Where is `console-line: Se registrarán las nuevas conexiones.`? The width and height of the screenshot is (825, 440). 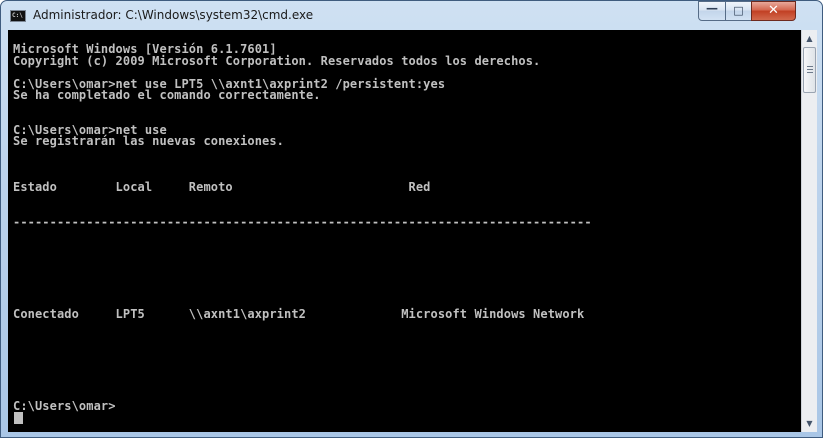
console-line: Se registrarán las nuevas conexiones. is located at coordinates (149, 141).